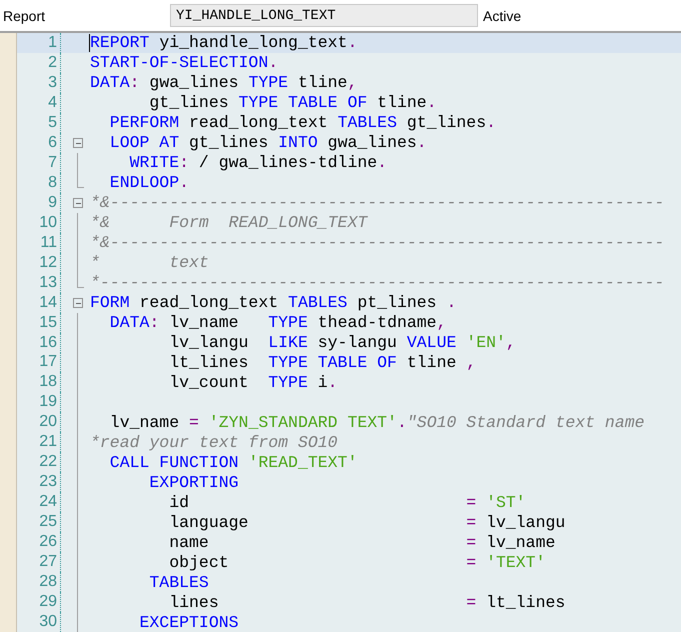  I want to click on line-number: 22, so click(47, 462).